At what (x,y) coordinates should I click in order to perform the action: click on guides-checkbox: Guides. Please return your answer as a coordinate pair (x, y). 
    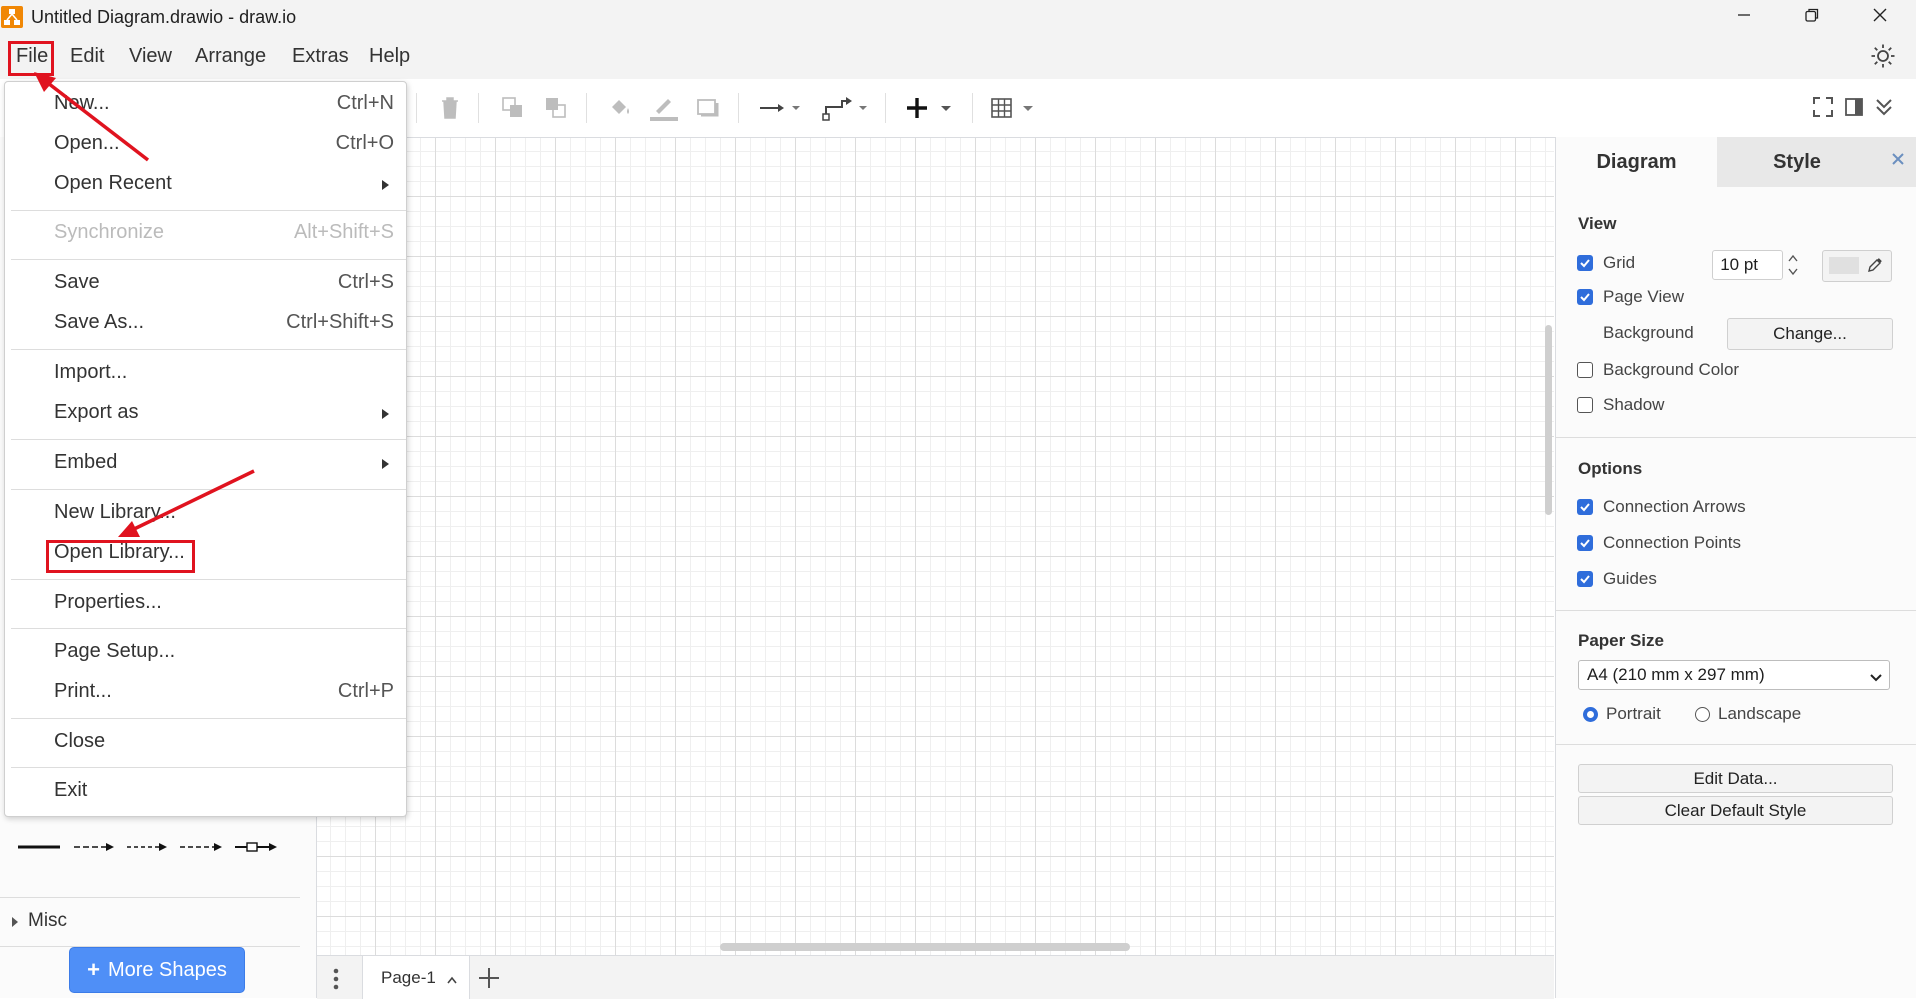
    Looking at the image, I should click on (1617, 579).